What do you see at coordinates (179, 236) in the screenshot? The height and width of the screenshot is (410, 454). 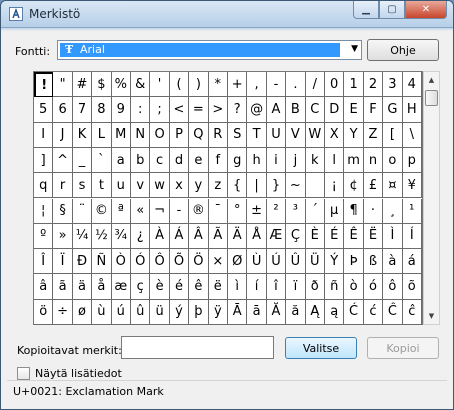 I see `character-cell: Á` at bounding box center [179, 236].